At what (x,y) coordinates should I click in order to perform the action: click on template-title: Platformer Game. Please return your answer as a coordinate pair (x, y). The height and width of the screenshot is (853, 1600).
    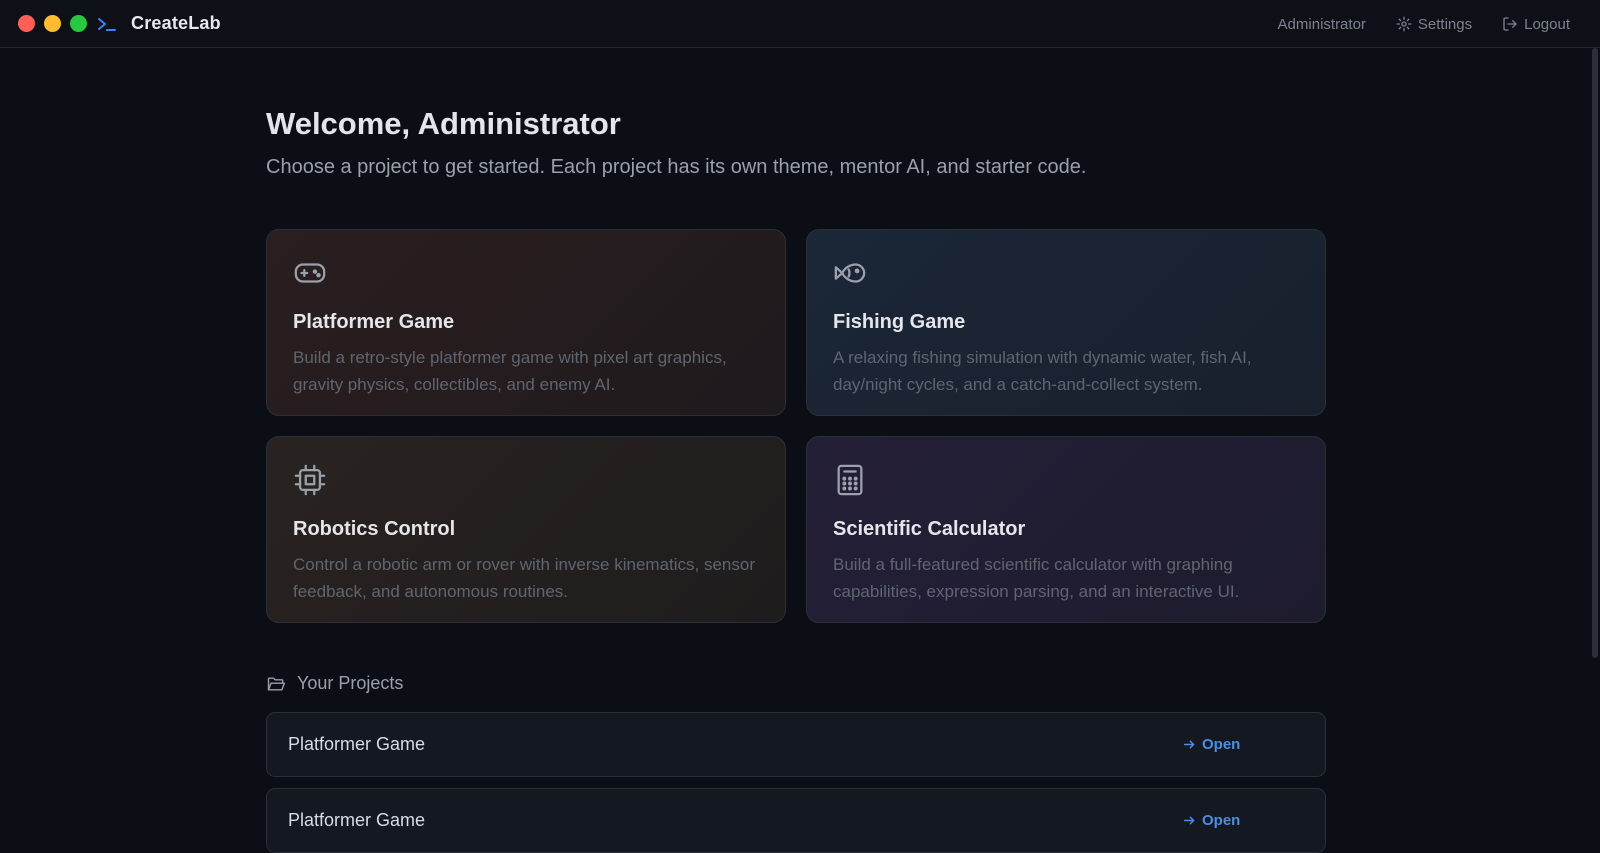
    Looking at the image, I should click on (374, 322).